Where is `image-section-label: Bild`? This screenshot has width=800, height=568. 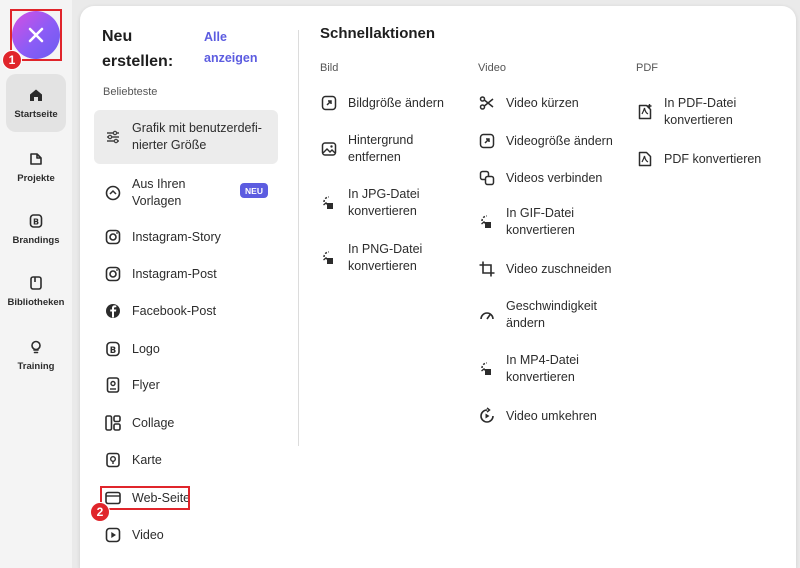 image-section-label: Bild is located at coordinates (329, 68).